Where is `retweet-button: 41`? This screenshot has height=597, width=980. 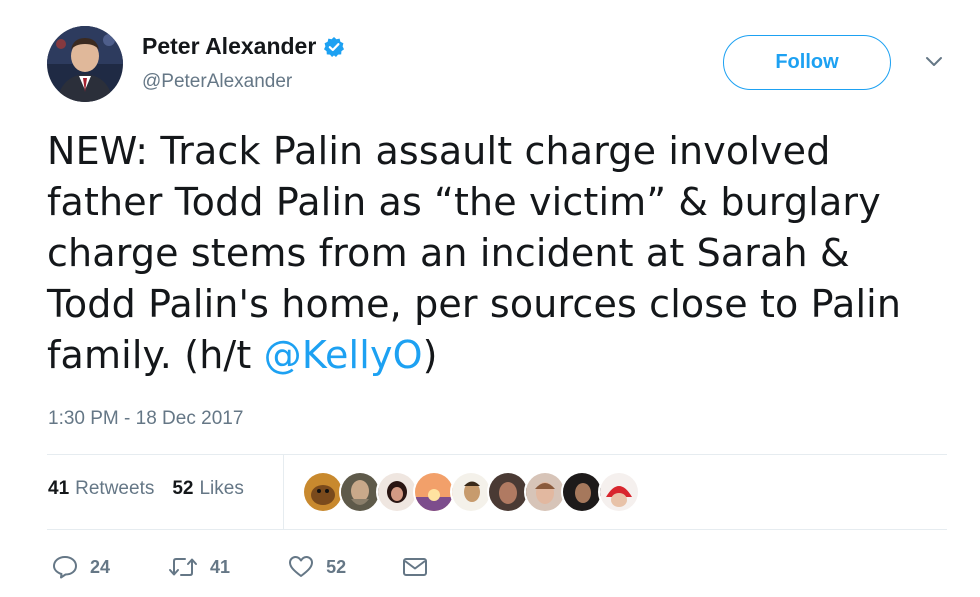
retweet-button: 41 is located at coordinates (199, 567).